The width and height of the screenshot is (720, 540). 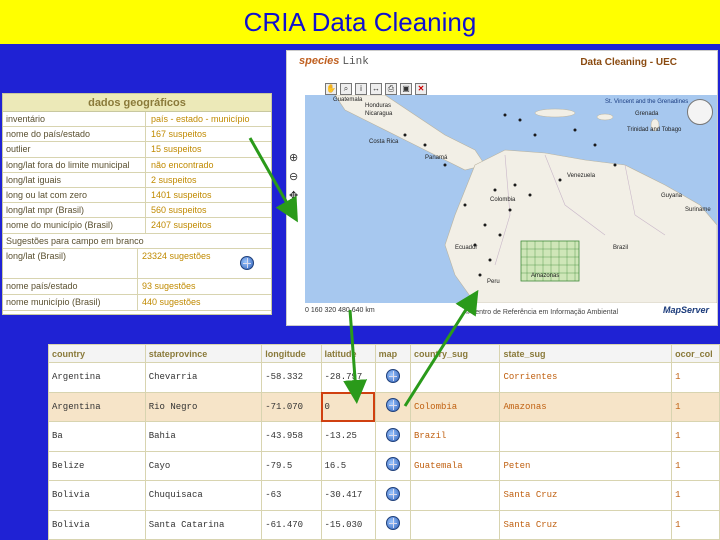 What do you see at coordinates (384, 142) in the screenshot?
I see `place-label: Costa Rica` at bounding box center [384, 142].